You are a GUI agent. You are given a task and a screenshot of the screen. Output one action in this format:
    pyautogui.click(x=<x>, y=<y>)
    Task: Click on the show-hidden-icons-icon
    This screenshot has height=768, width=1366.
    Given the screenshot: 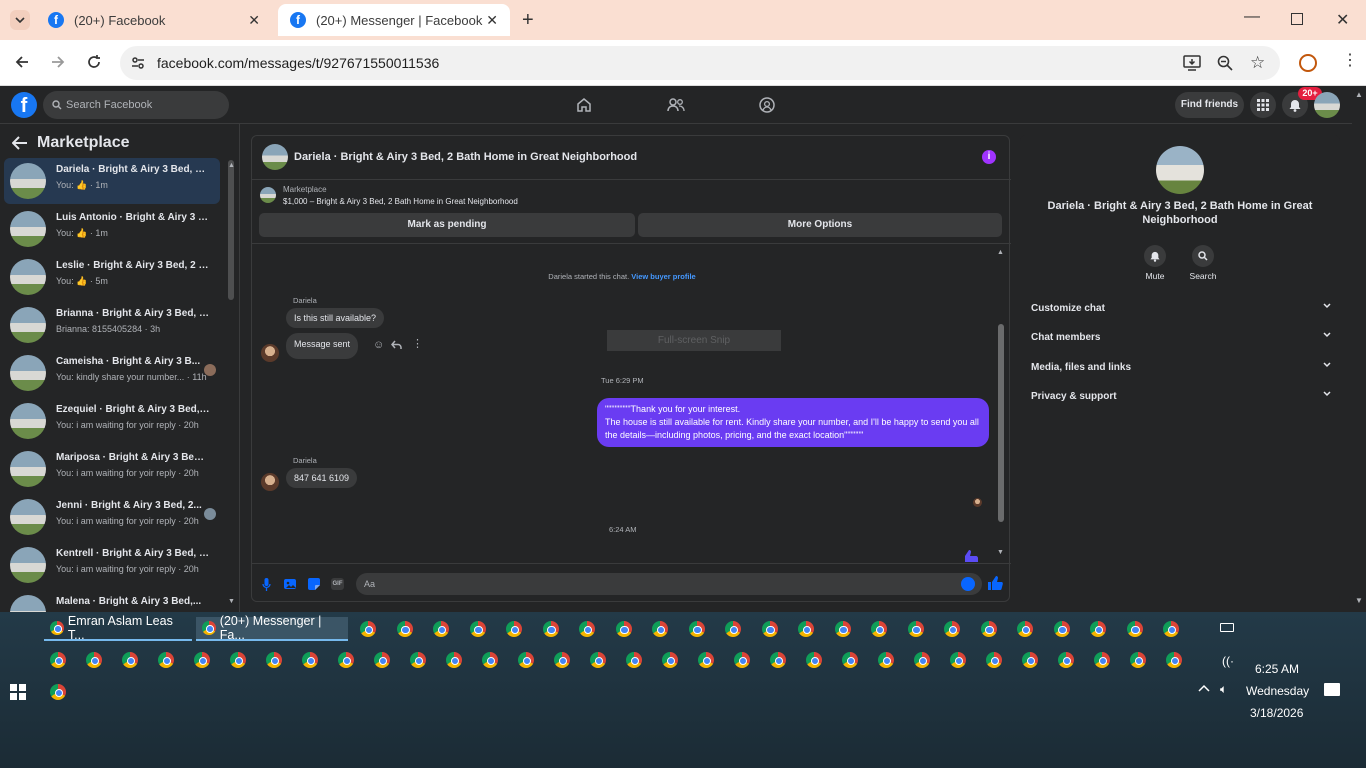 What is the action you would take?
    pyautogui.click(x=1204, y=688)
    